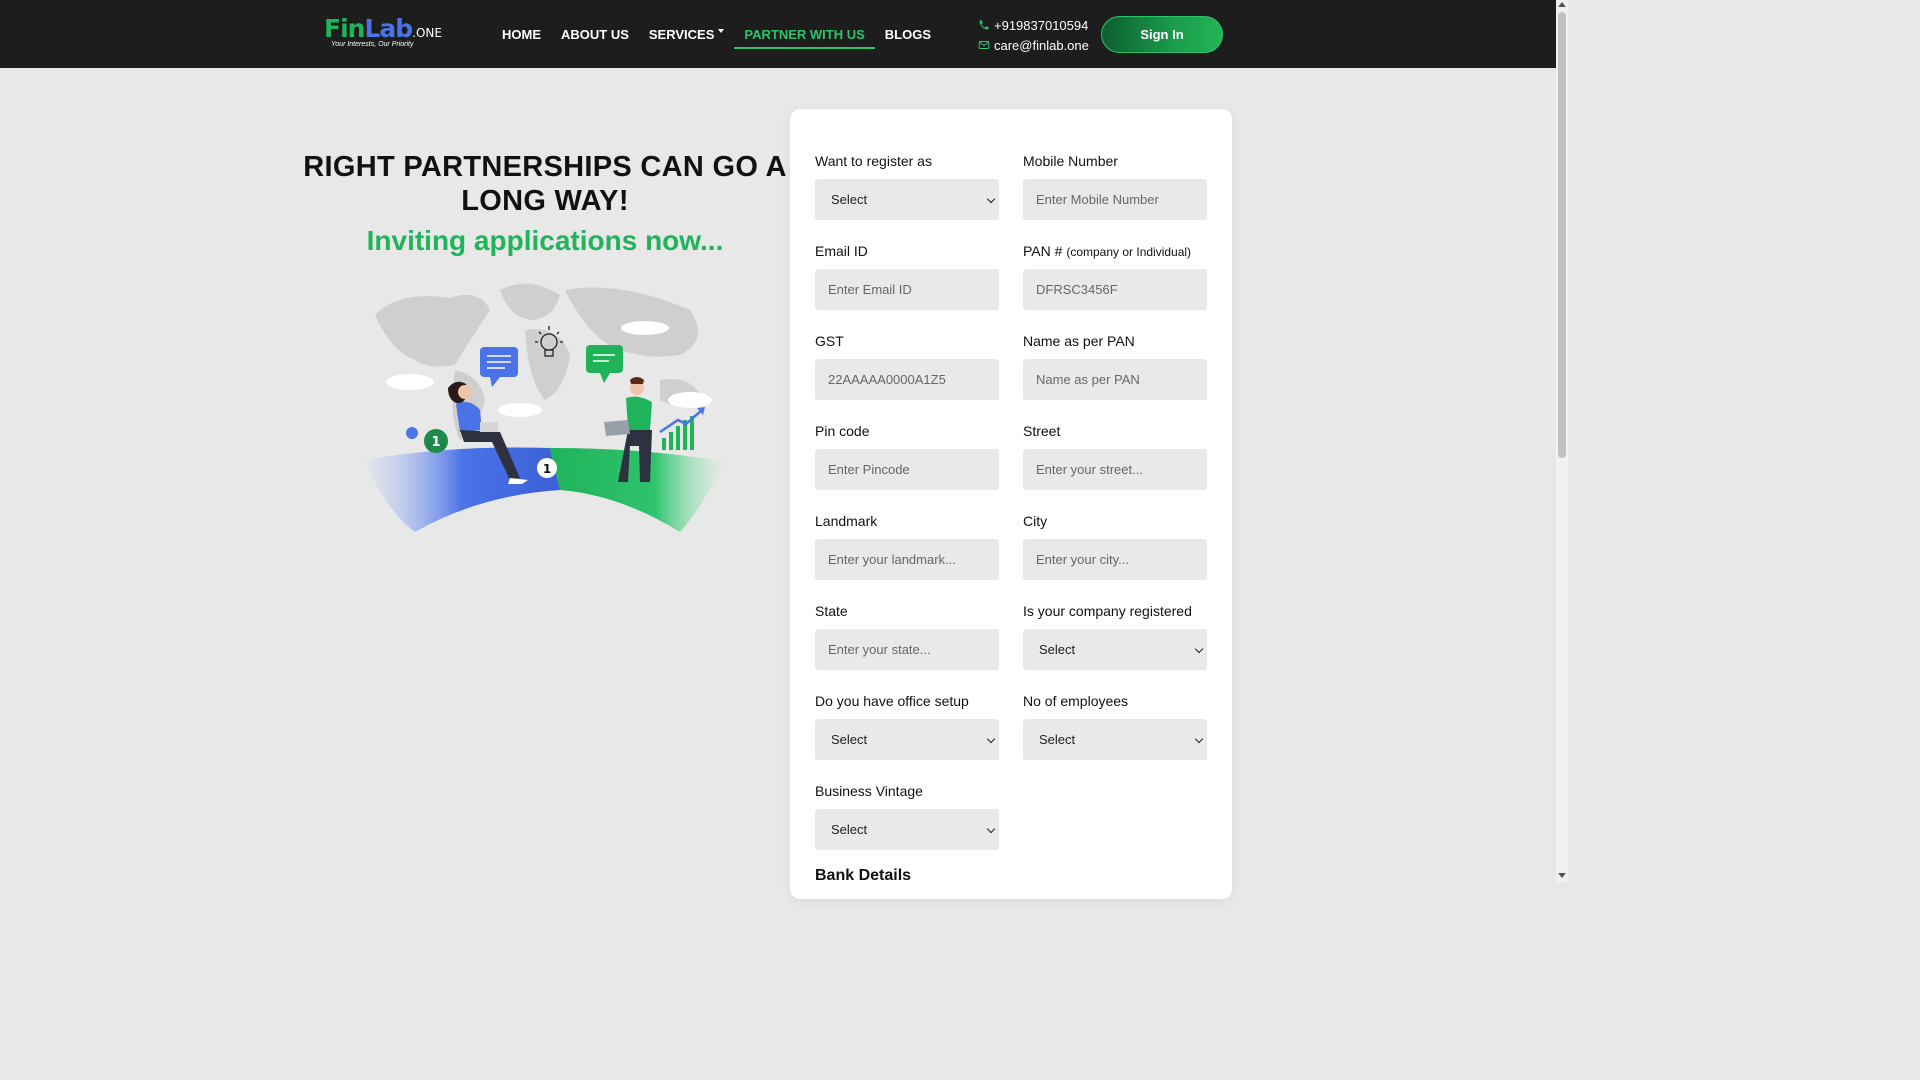 The image size is (1920, 1080). What do you see at coordinates (1115, 649) in the screenshot?
I see `company-registered-select: Select` at bounding box center [1115, 649].